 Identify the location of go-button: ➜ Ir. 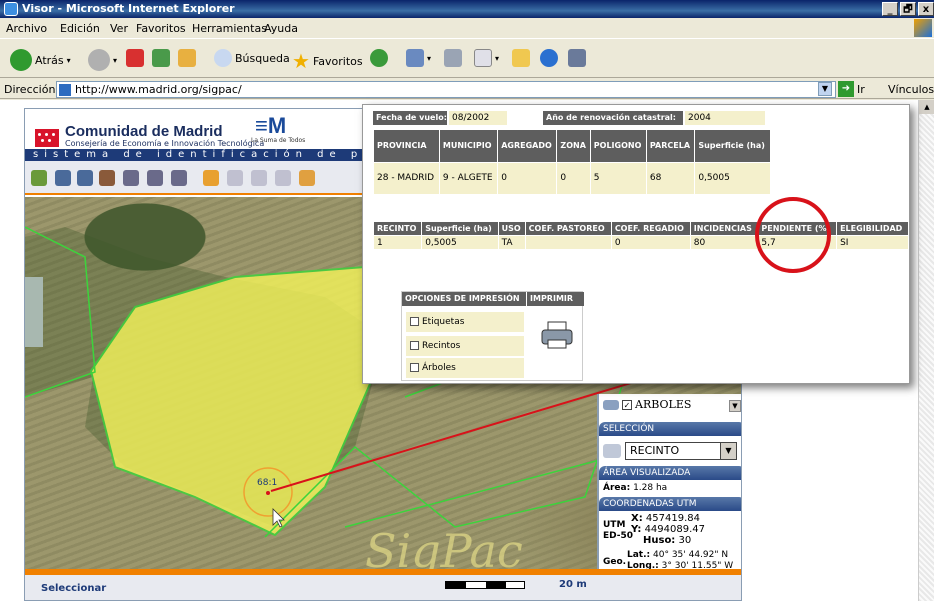
(851, 89).